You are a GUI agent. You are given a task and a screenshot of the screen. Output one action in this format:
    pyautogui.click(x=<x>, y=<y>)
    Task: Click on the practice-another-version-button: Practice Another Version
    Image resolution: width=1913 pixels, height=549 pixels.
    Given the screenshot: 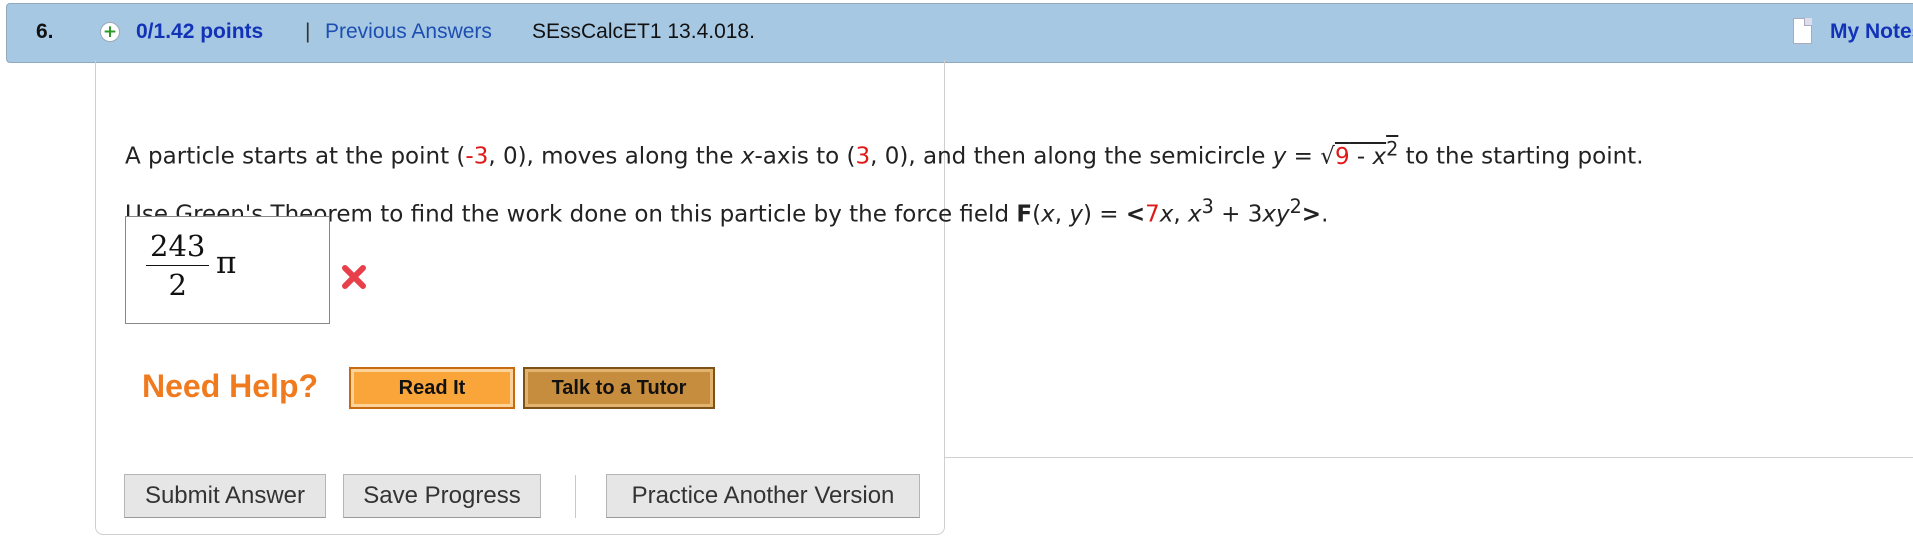 What is the action you would take?
    pyautogui.click(x=763, y=496)
    